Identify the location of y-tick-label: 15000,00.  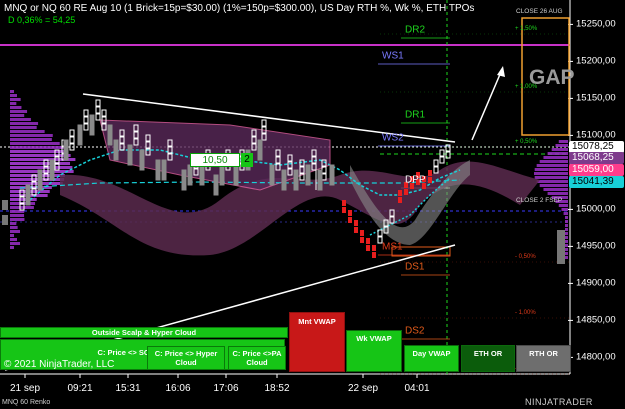
(596, 209).